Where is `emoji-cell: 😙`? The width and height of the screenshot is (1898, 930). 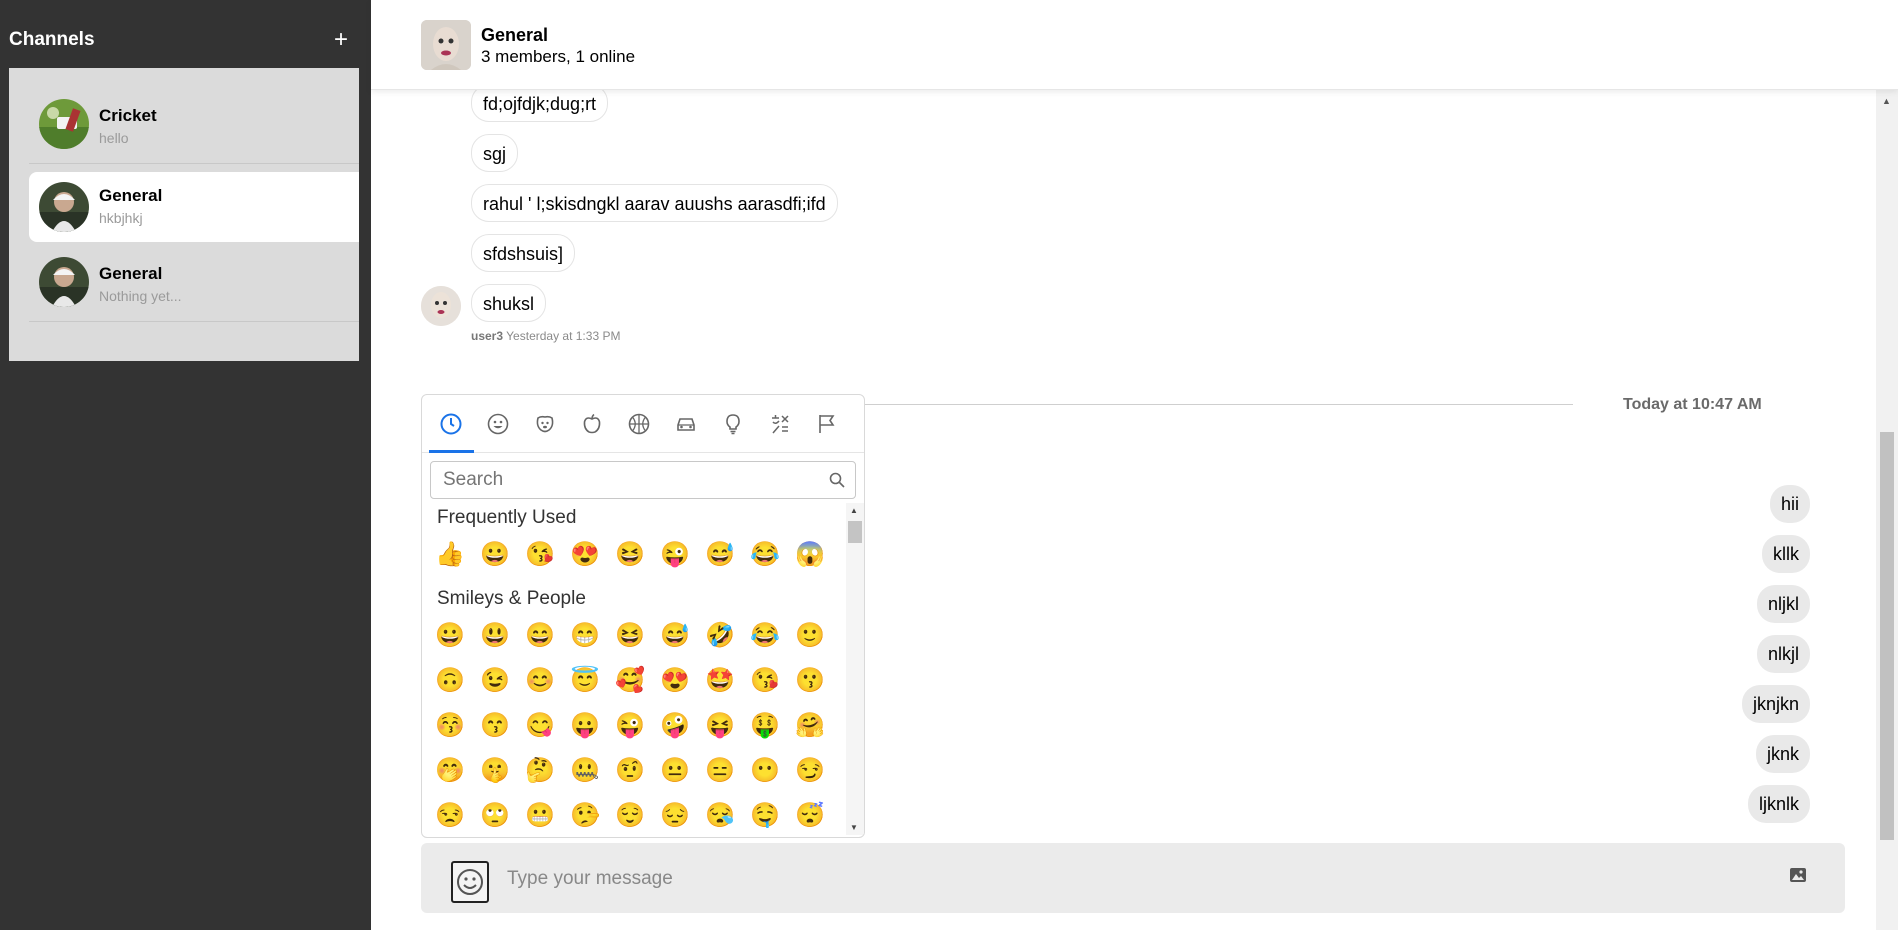 emoji-cell: 😙 is located at coordinates (495, 725).